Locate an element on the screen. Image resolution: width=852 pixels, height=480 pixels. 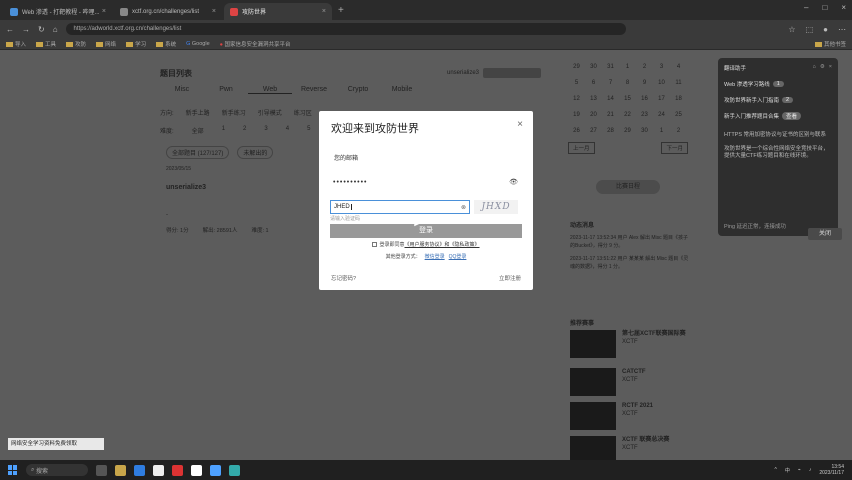
difficulty-option: 5 is located at coordinates (308, 130).